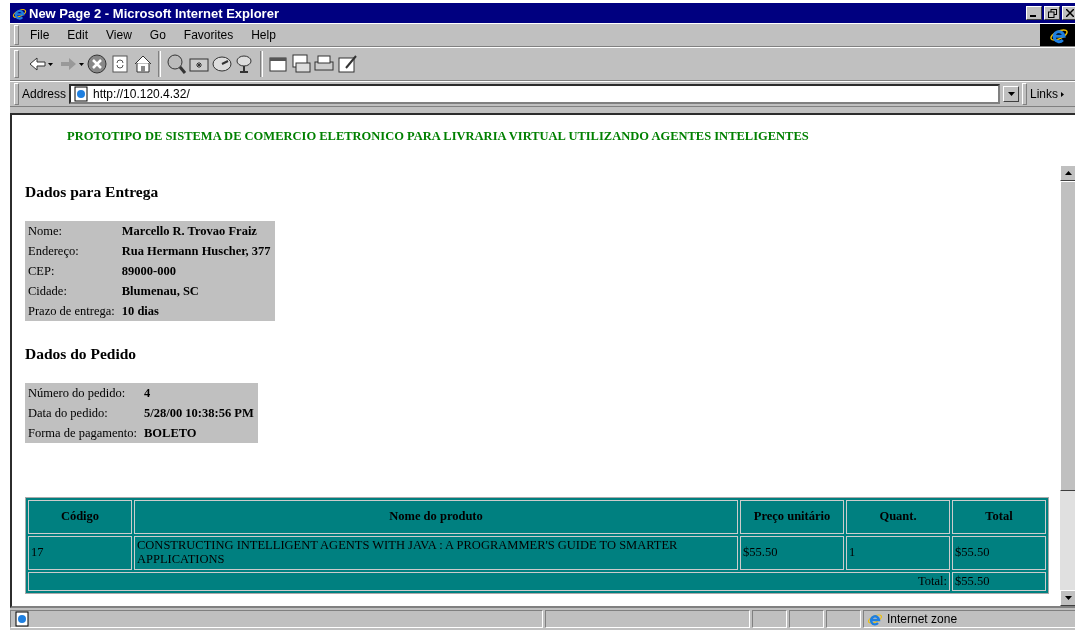  Describe the element at coordinates (199, 413) in the screenshot. I see `field-value: 5/28/00 10:38:56 PM` at that location.